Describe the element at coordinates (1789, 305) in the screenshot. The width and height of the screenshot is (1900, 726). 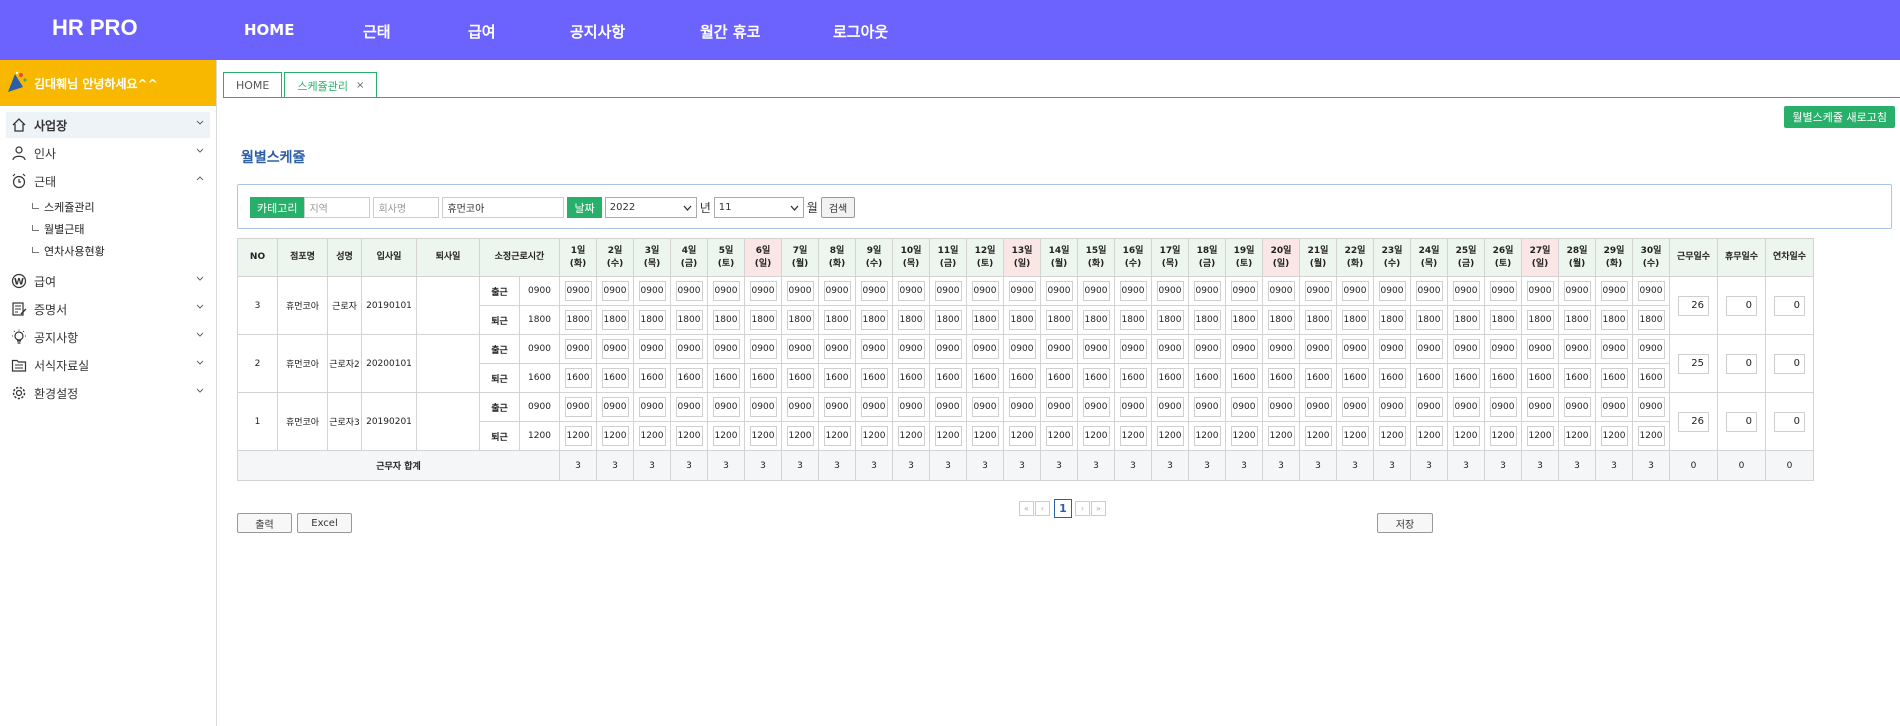
I see `annual-days-input: 0` at that location.